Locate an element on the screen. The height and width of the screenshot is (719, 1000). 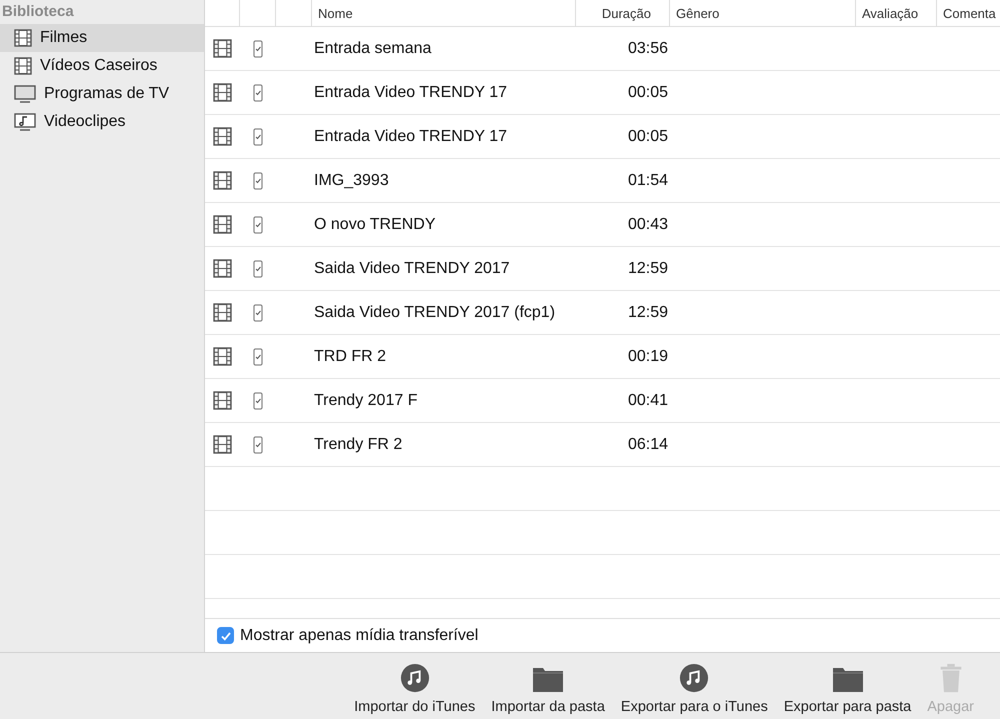
monitor-icon is located at coordinates (25, 94).